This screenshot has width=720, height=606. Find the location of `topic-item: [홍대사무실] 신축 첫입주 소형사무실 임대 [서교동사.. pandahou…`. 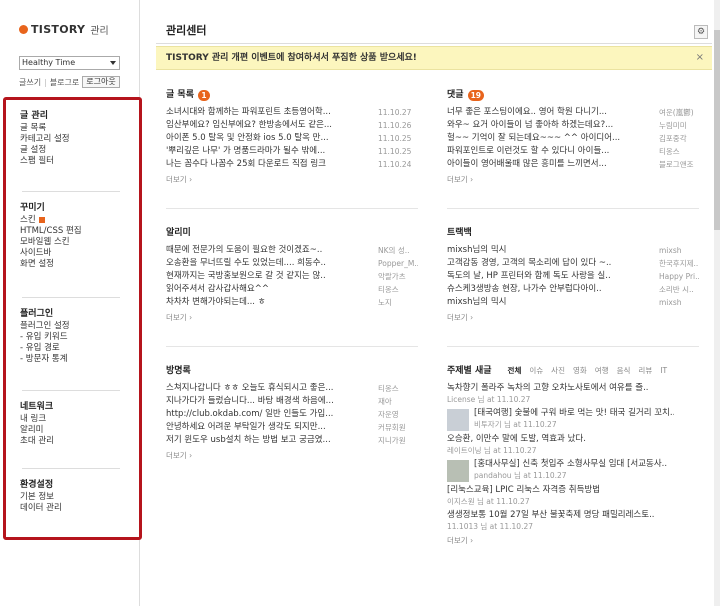

topic-item: [홍대사무실] 신축 첫입주 소형사무실 임대 [서교동사.. pandahou… is located at coordinates (573, 470).